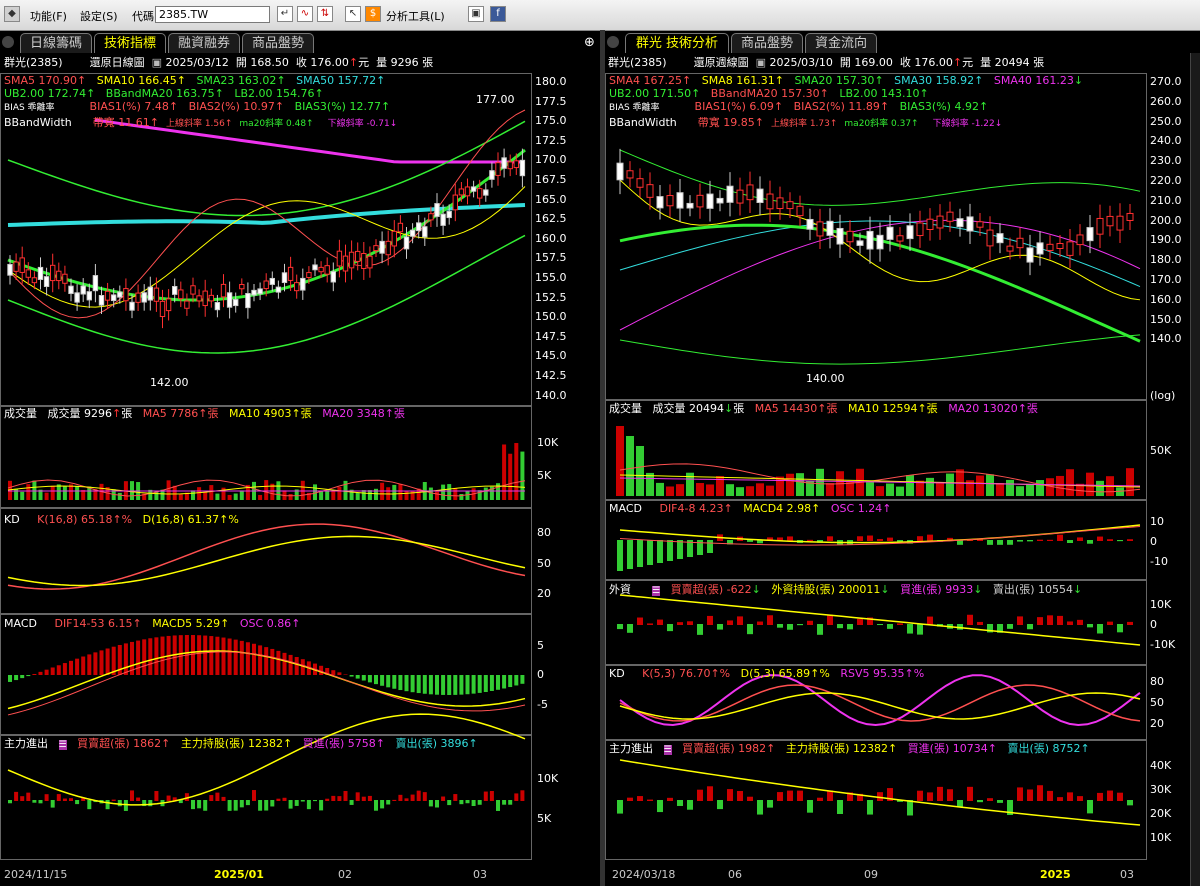 Image resolution: width=1200 pixels, height=886 pixels. I want to click on stock-name: 群光(2385), so click(33, 62).